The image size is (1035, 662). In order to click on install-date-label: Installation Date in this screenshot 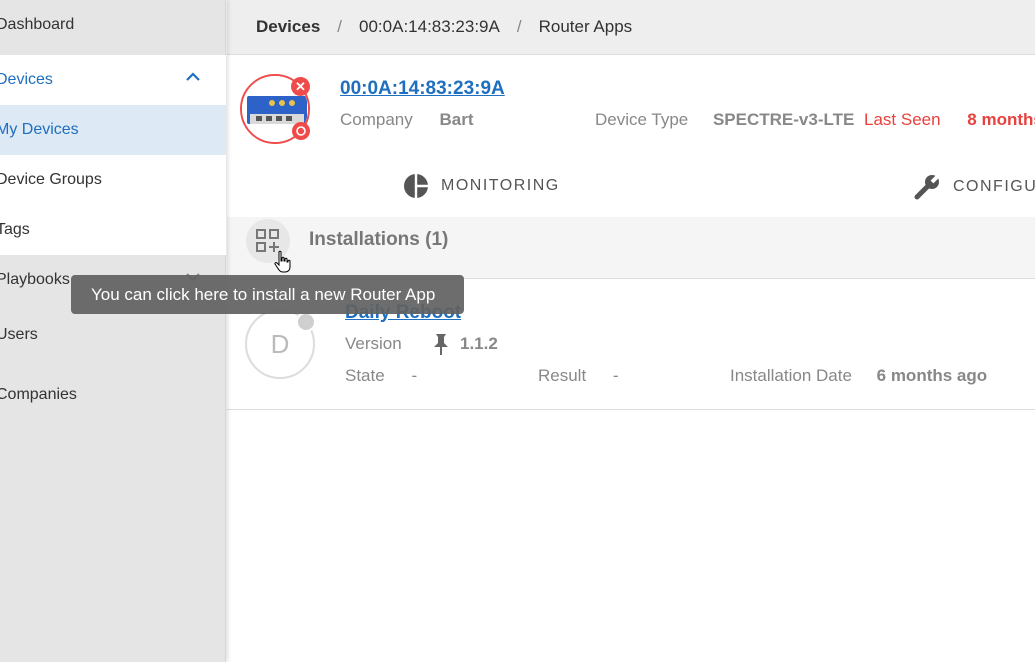, I will do `click(791, 375)`.